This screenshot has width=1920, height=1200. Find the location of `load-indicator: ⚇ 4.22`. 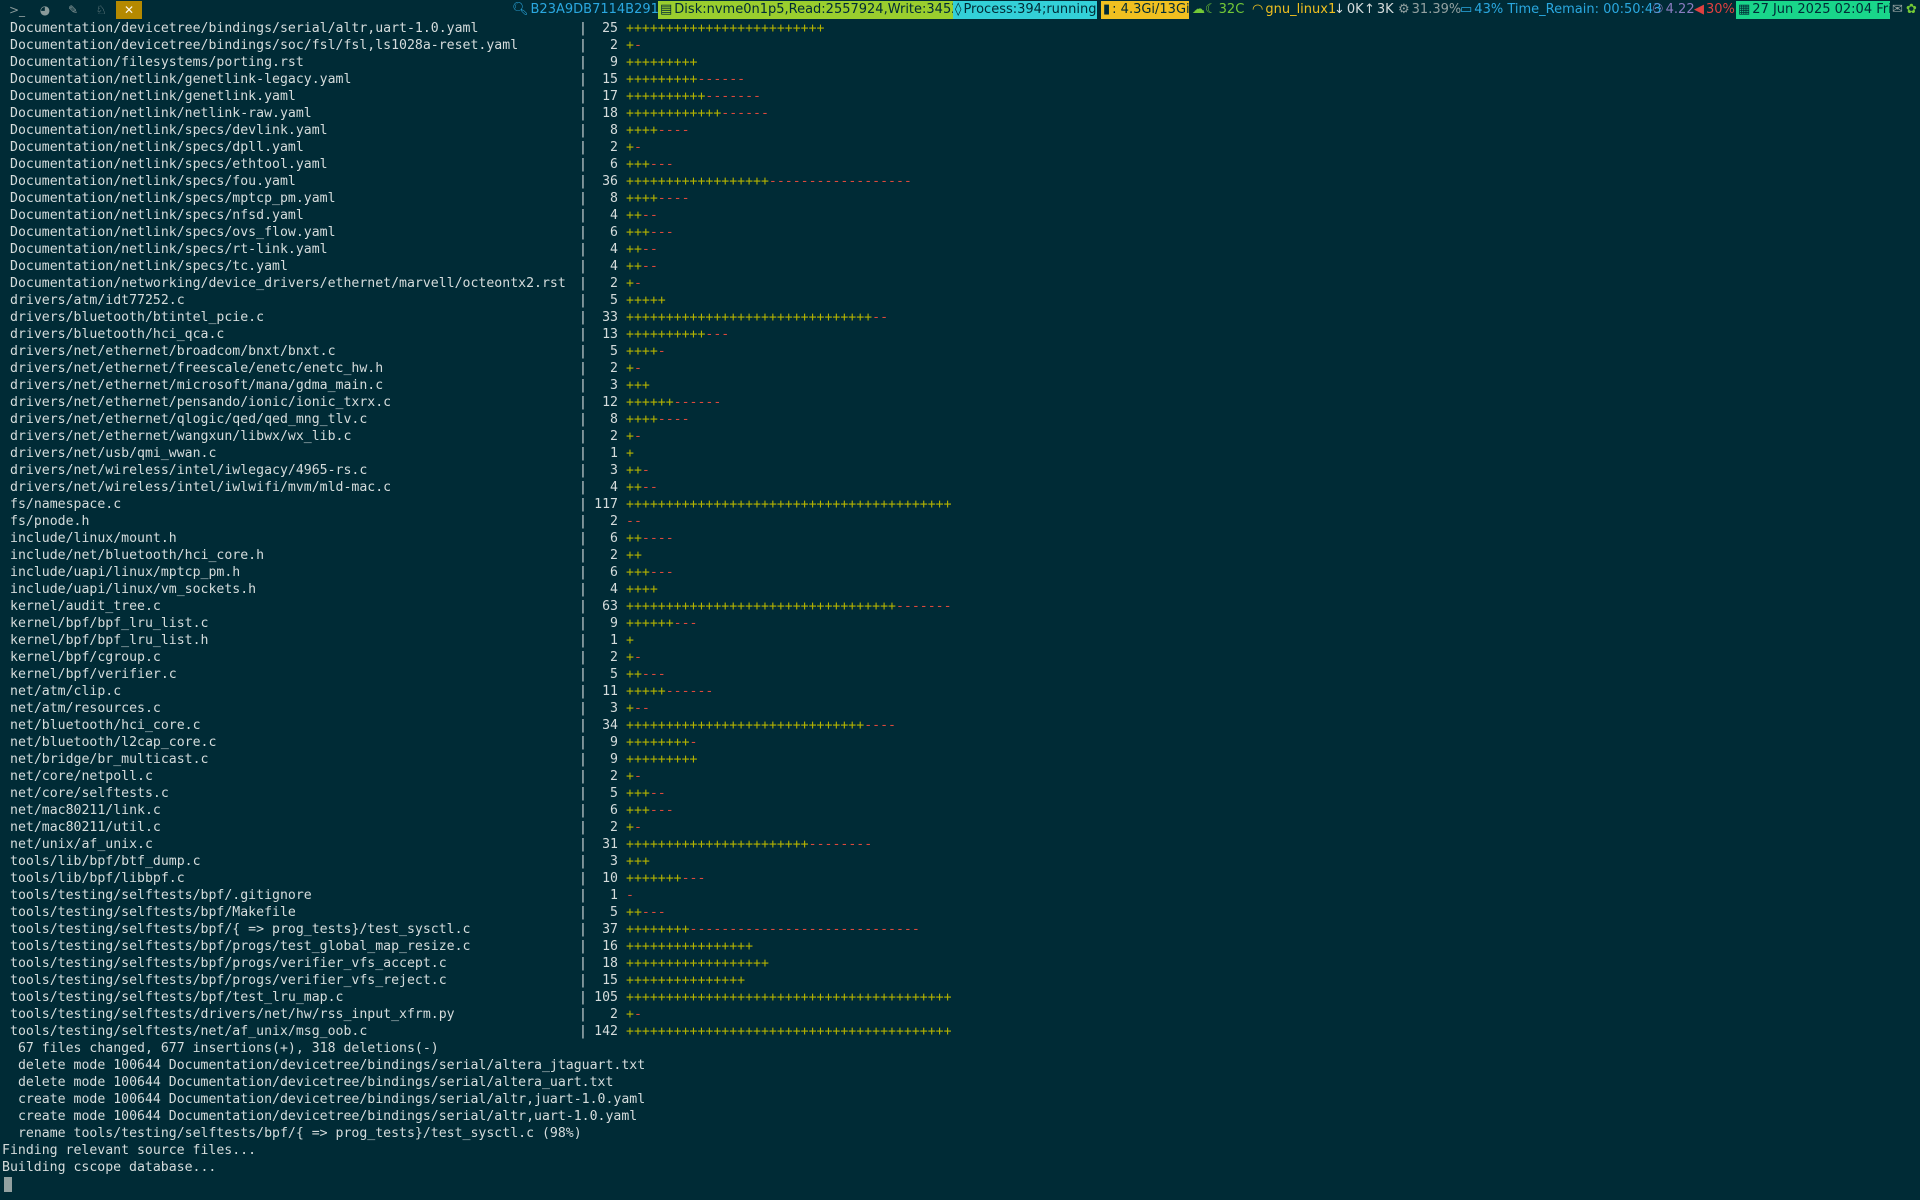

load-indicator: ⚇ 4.22 is located at coordinates (1673, 9).